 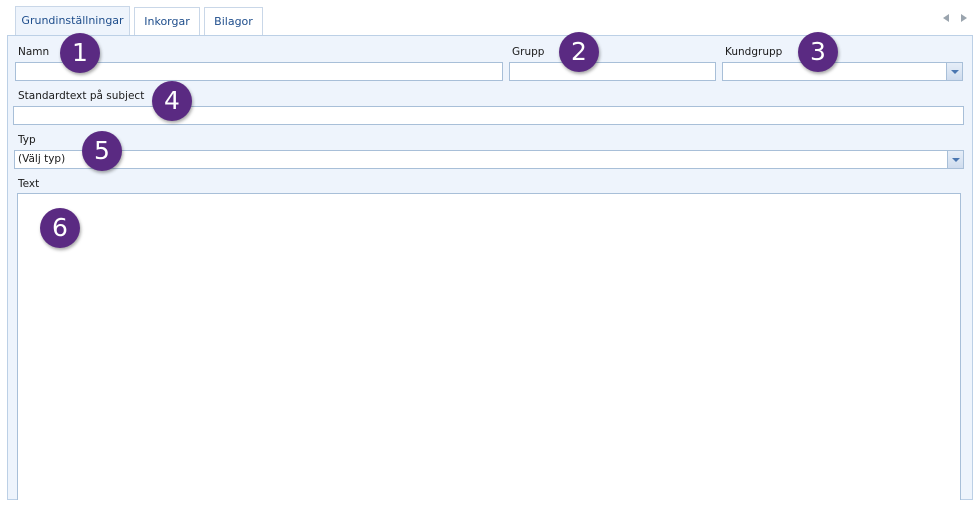 What do you see at coordinates (964, 18) in the screenshot?
I see `next-tab-icon` at bounding box center [964, 18].